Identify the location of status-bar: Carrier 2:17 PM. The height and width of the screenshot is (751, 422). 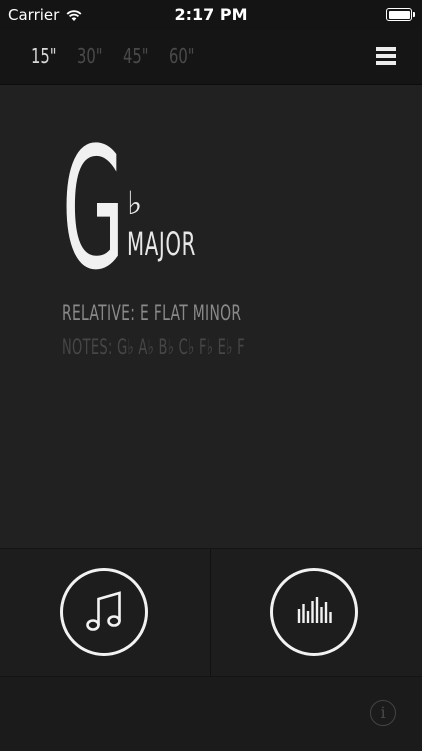
(211, 15).